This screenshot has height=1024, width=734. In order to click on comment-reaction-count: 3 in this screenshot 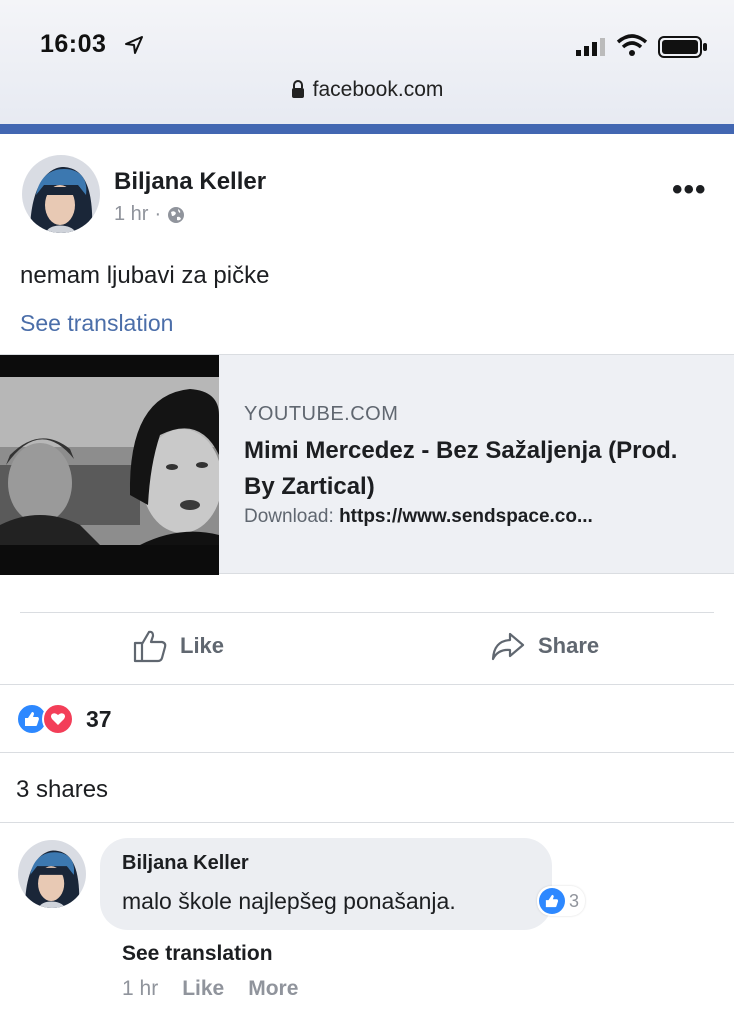, I will do `click(574, 900)`.